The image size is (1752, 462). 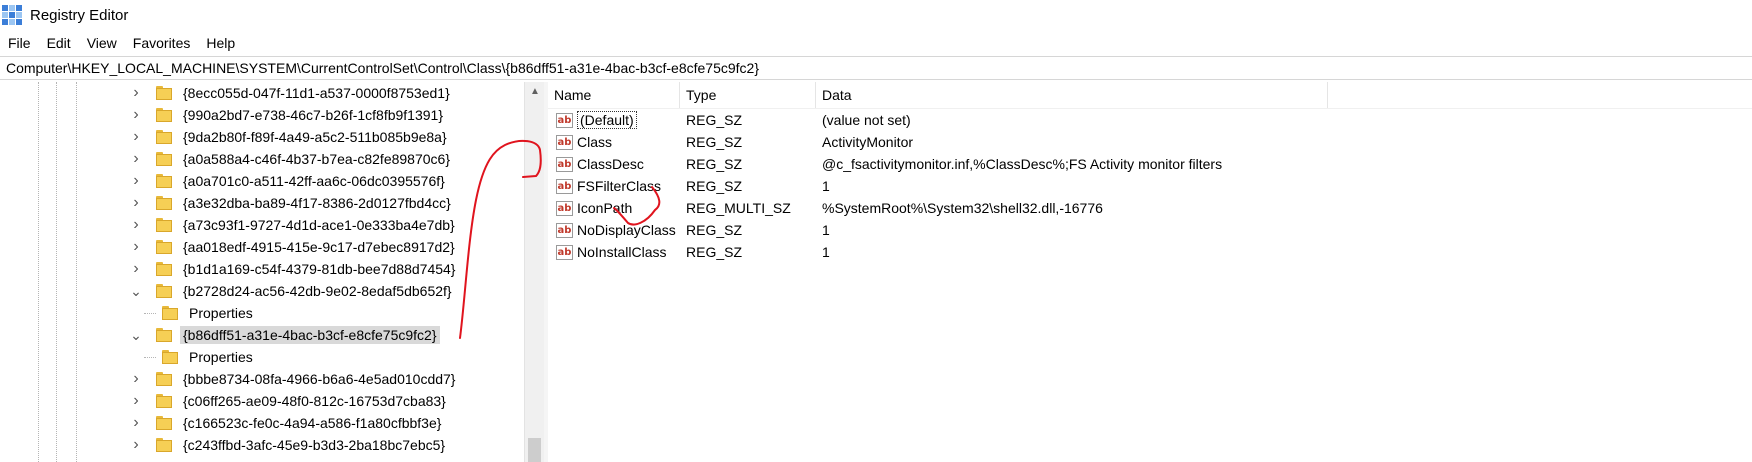 I want to click on tree-item: › {c166523c-fe0c-4a94-a586-f1a80cfbbf3e}, so click(x=287, y=423).